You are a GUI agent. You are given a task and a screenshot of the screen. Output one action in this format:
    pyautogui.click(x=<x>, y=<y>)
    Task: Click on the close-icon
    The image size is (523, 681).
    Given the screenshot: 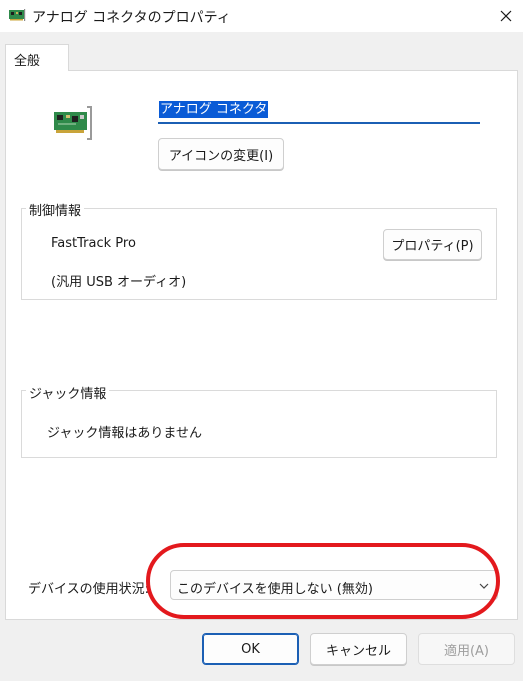 What is the action you would take?
    pyautogui.click(x=505, y=16)
    